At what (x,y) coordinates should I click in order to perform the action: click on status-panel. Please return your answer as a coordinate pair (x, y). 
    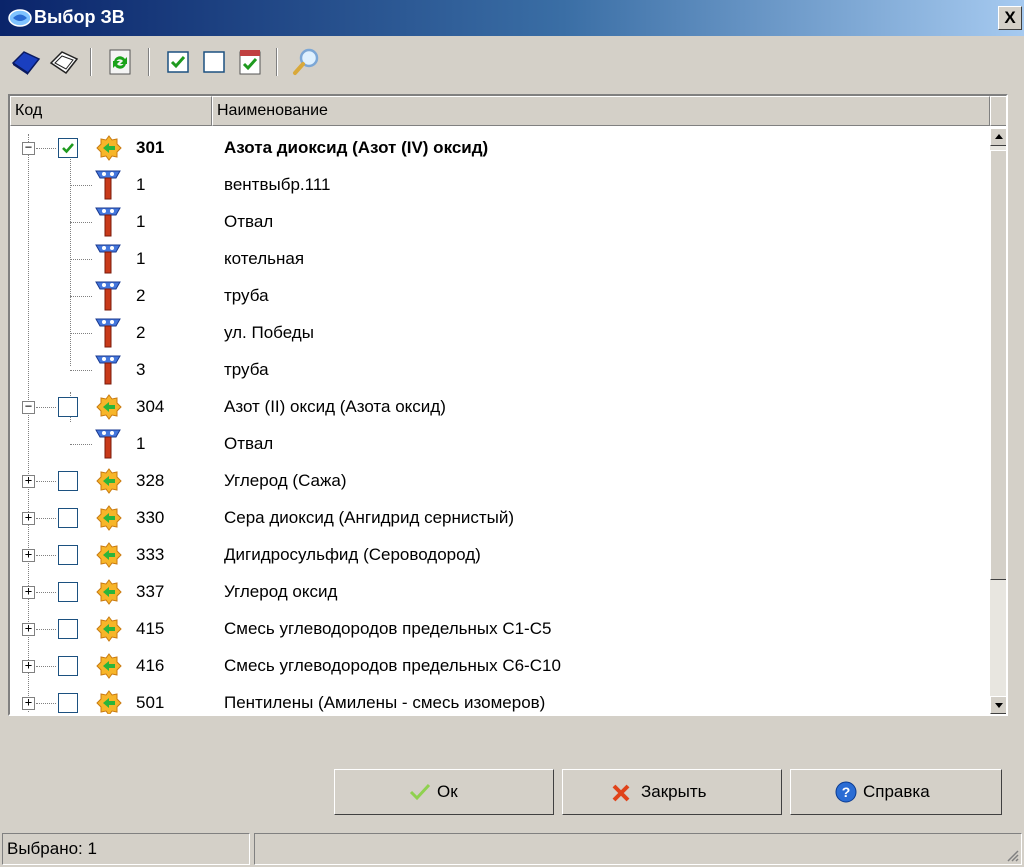
    Looking at the image, I should click on (638, 849).